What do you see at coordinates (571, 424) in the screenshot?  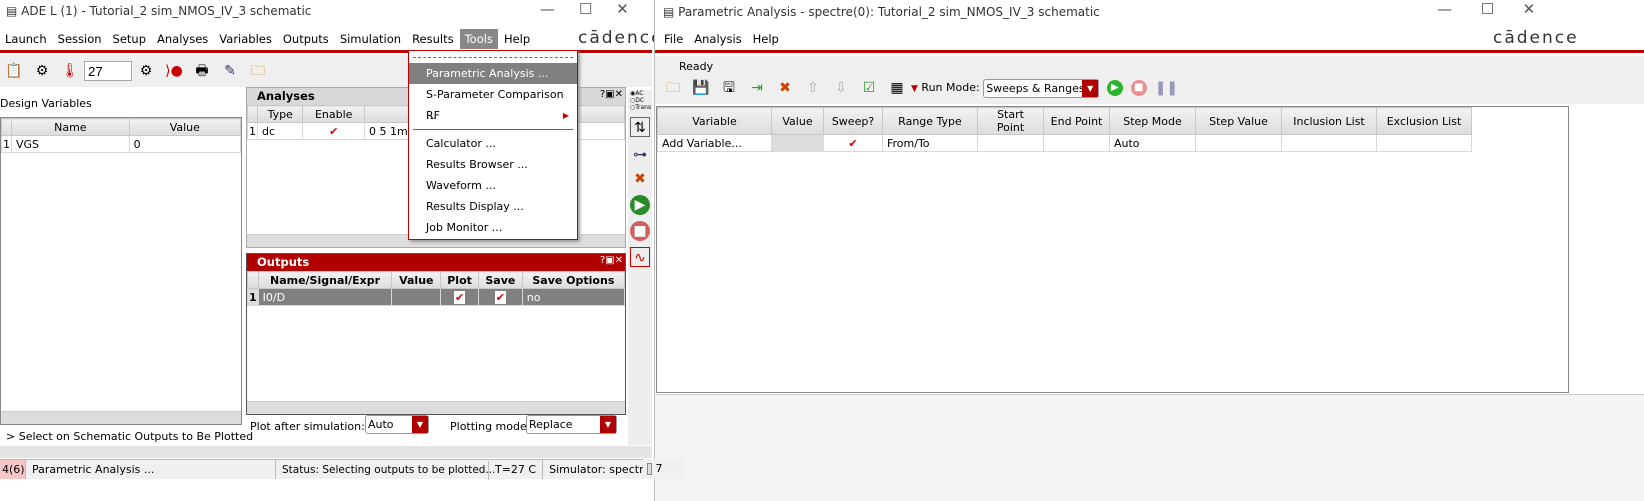 I see `plotting-mode-select: Replace ▼` at bounding box center [571, 424].